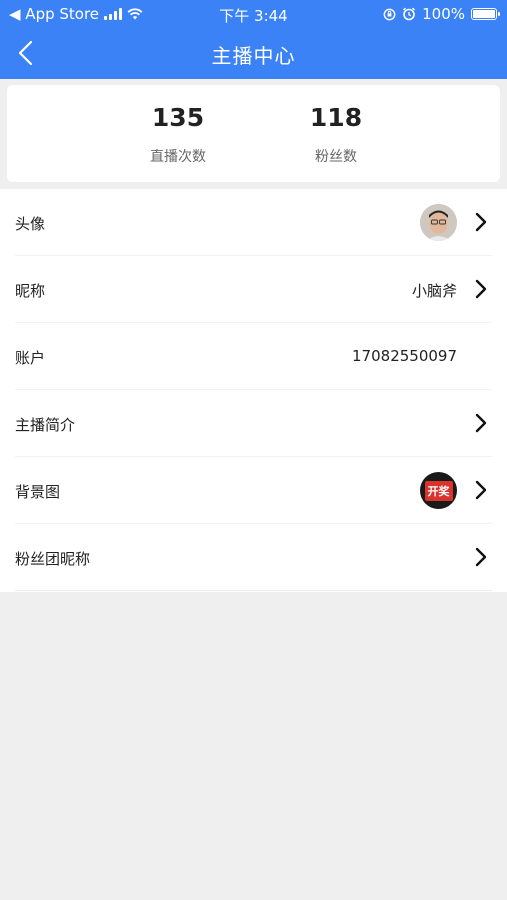 The width and height of the screenshot is (507, 900). I want to click on battery-icon, so click(485, 14).